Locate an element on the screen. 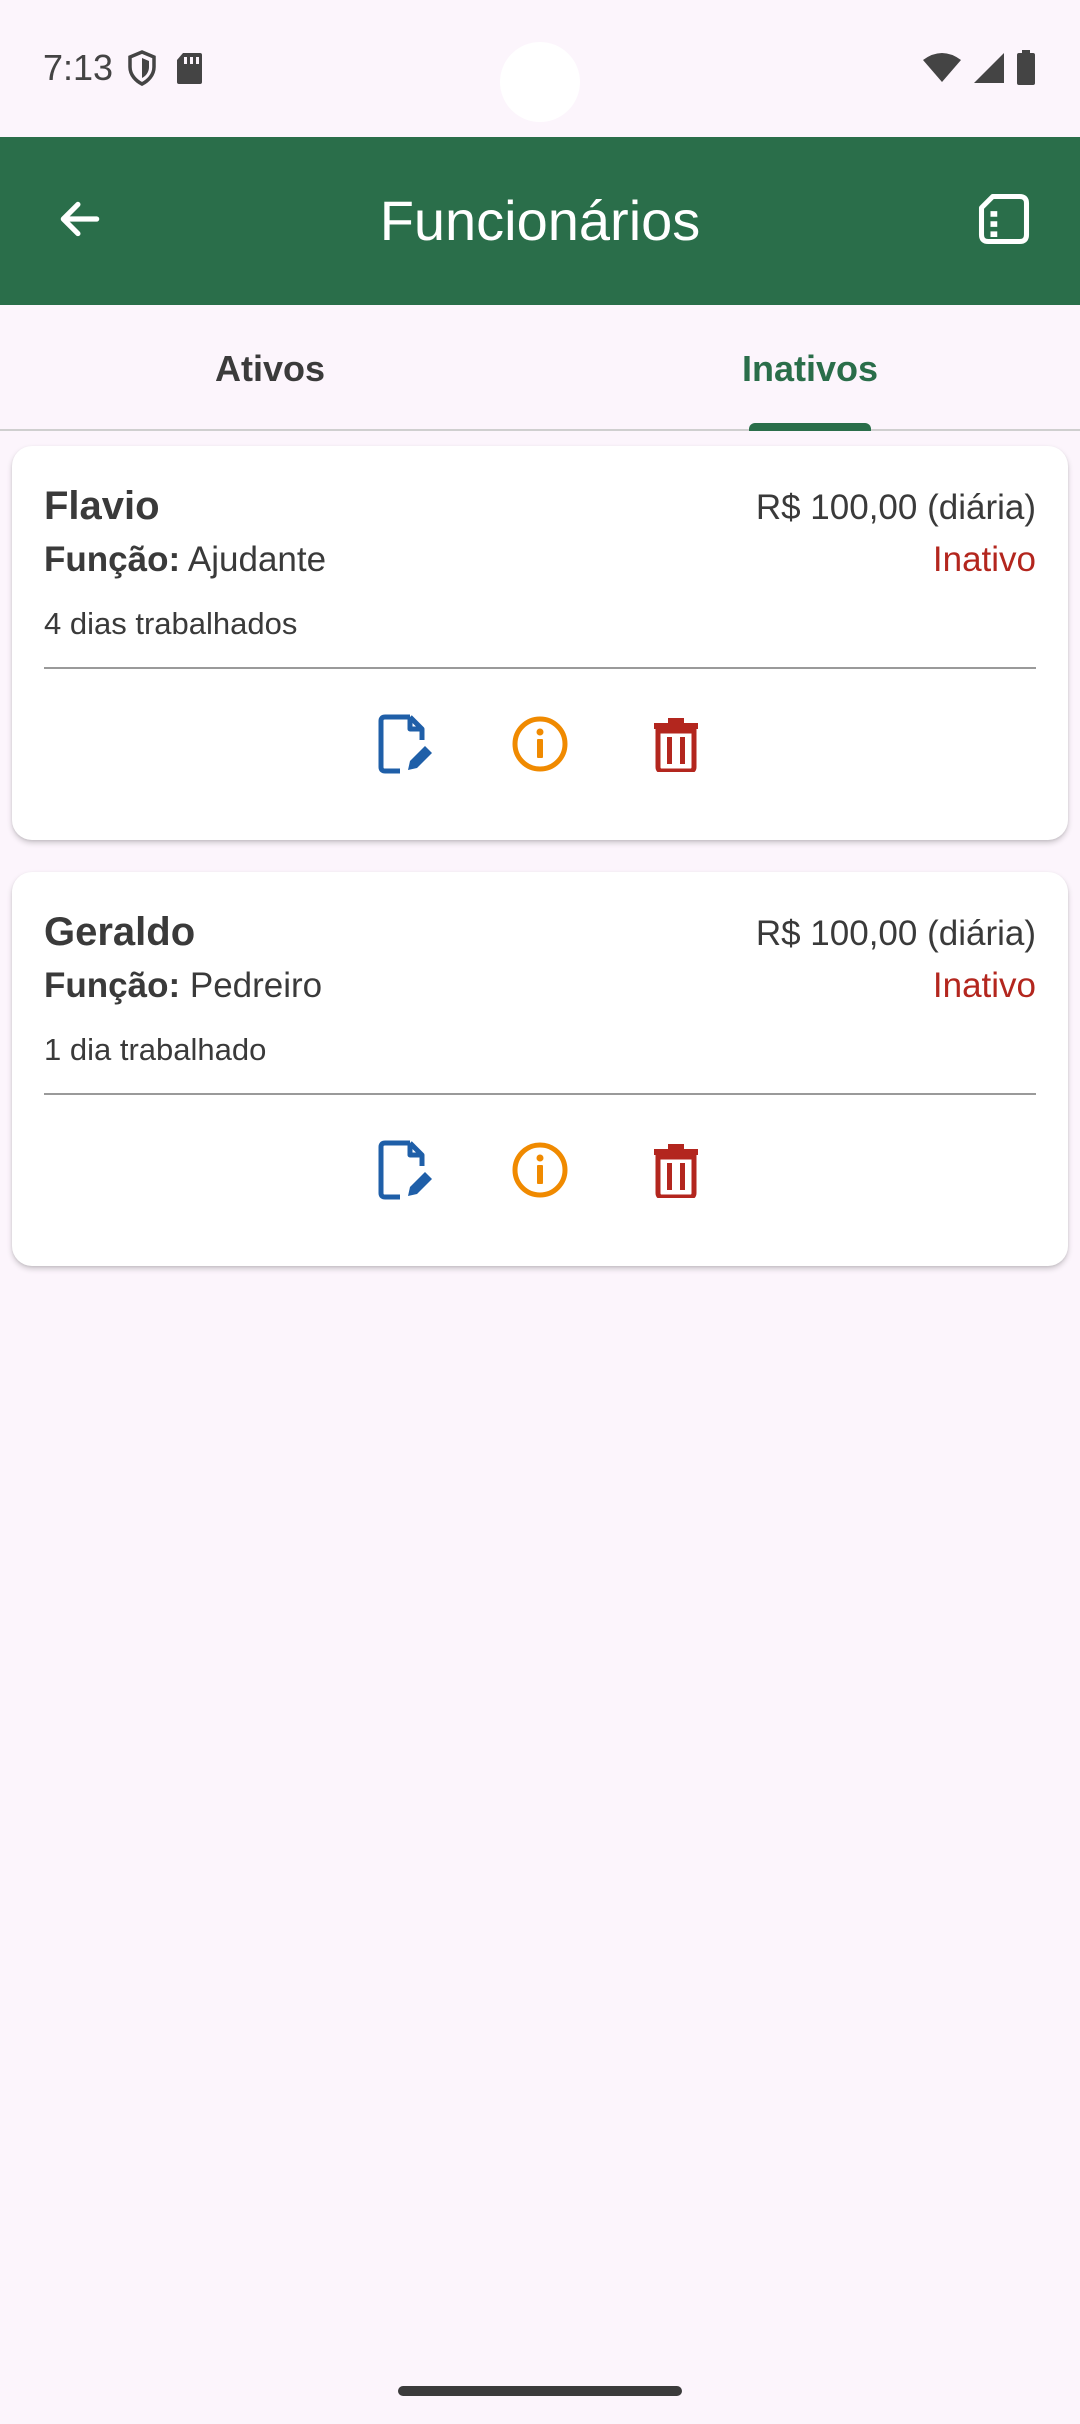 The width and height of the screenshot is (1080, 2424). role-value: Pedreiro is located at coordinates (256, 985).